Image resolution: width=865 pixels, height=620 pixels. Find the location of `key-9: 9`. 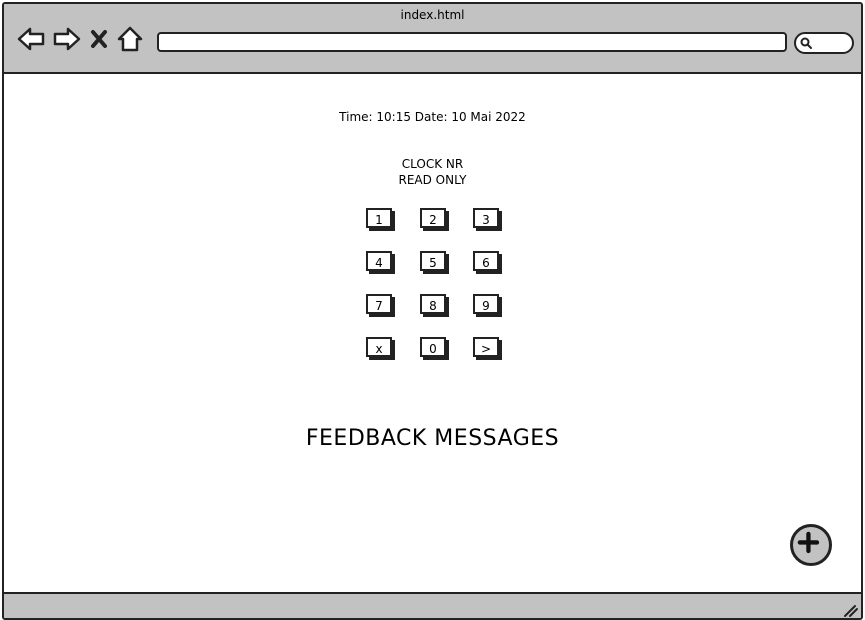

key-9: 9 is located at coordinates (486, 304).